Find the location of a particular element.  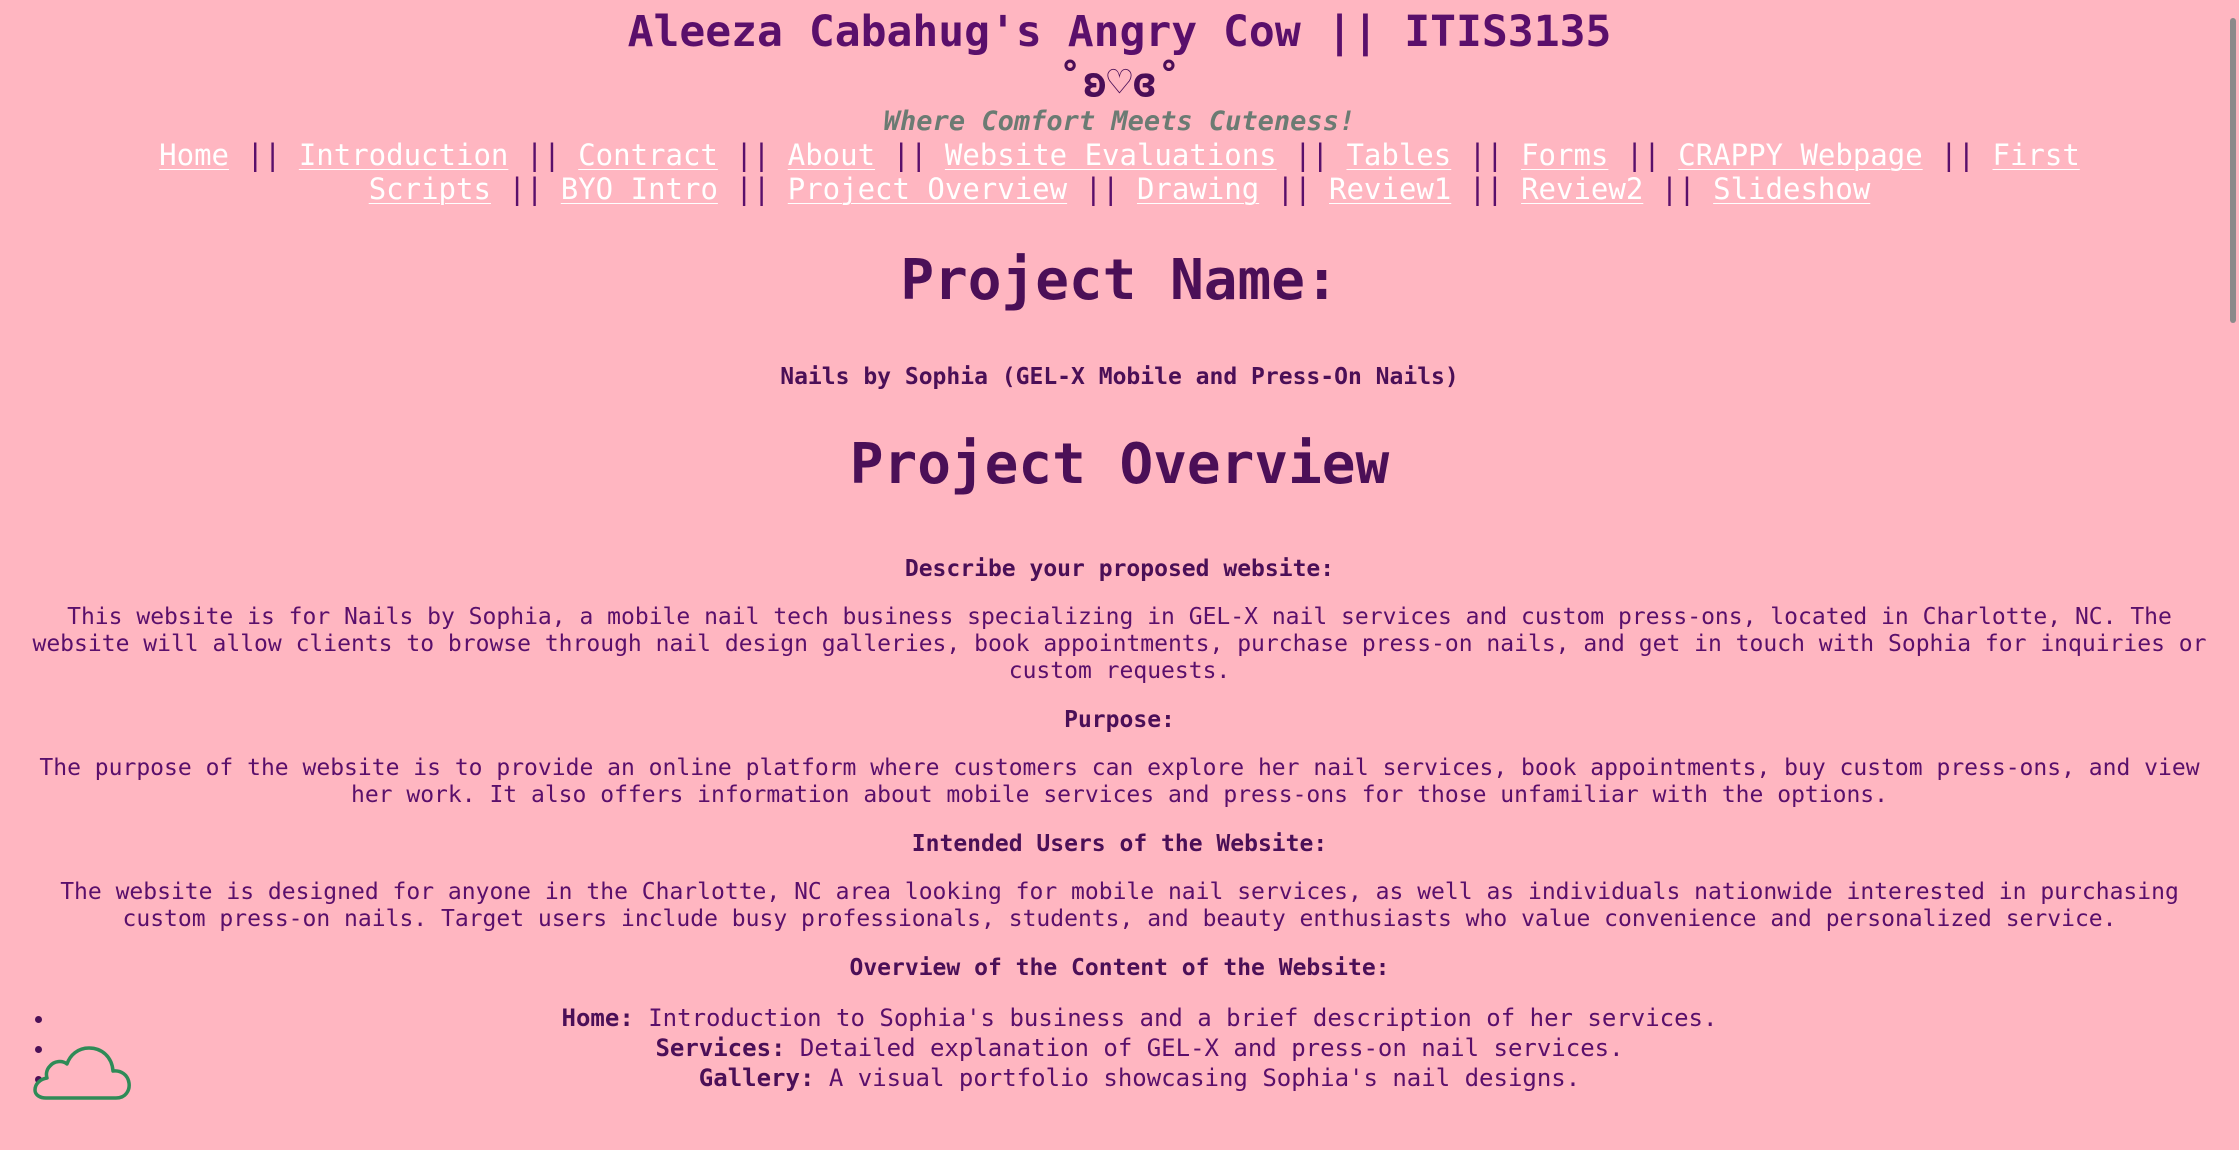

list-item-label: Services: is located at coordinates (720, 1048).